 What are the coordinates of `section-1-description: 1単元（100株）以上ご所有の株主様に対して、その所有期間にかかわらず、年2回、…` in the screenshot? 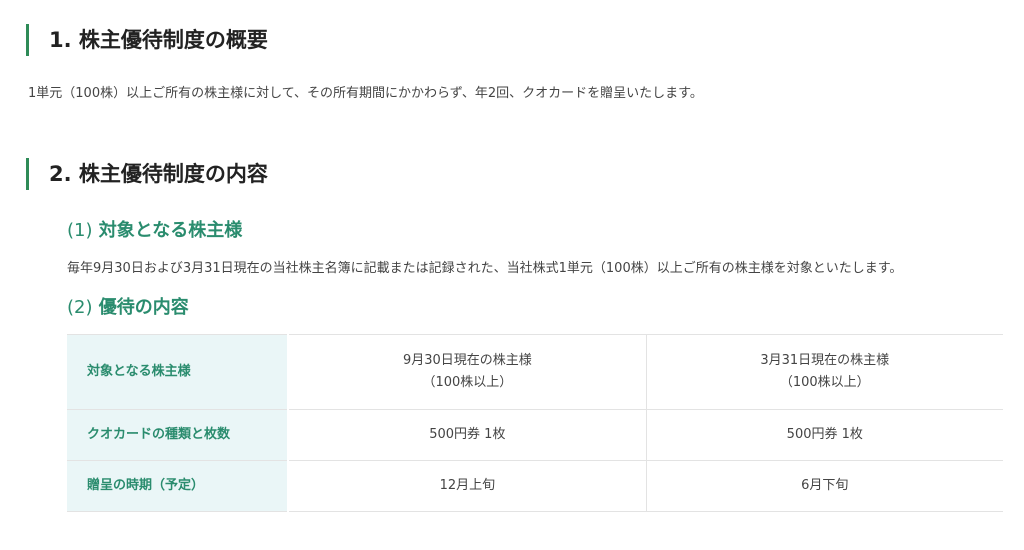 It's located at (365, 93).